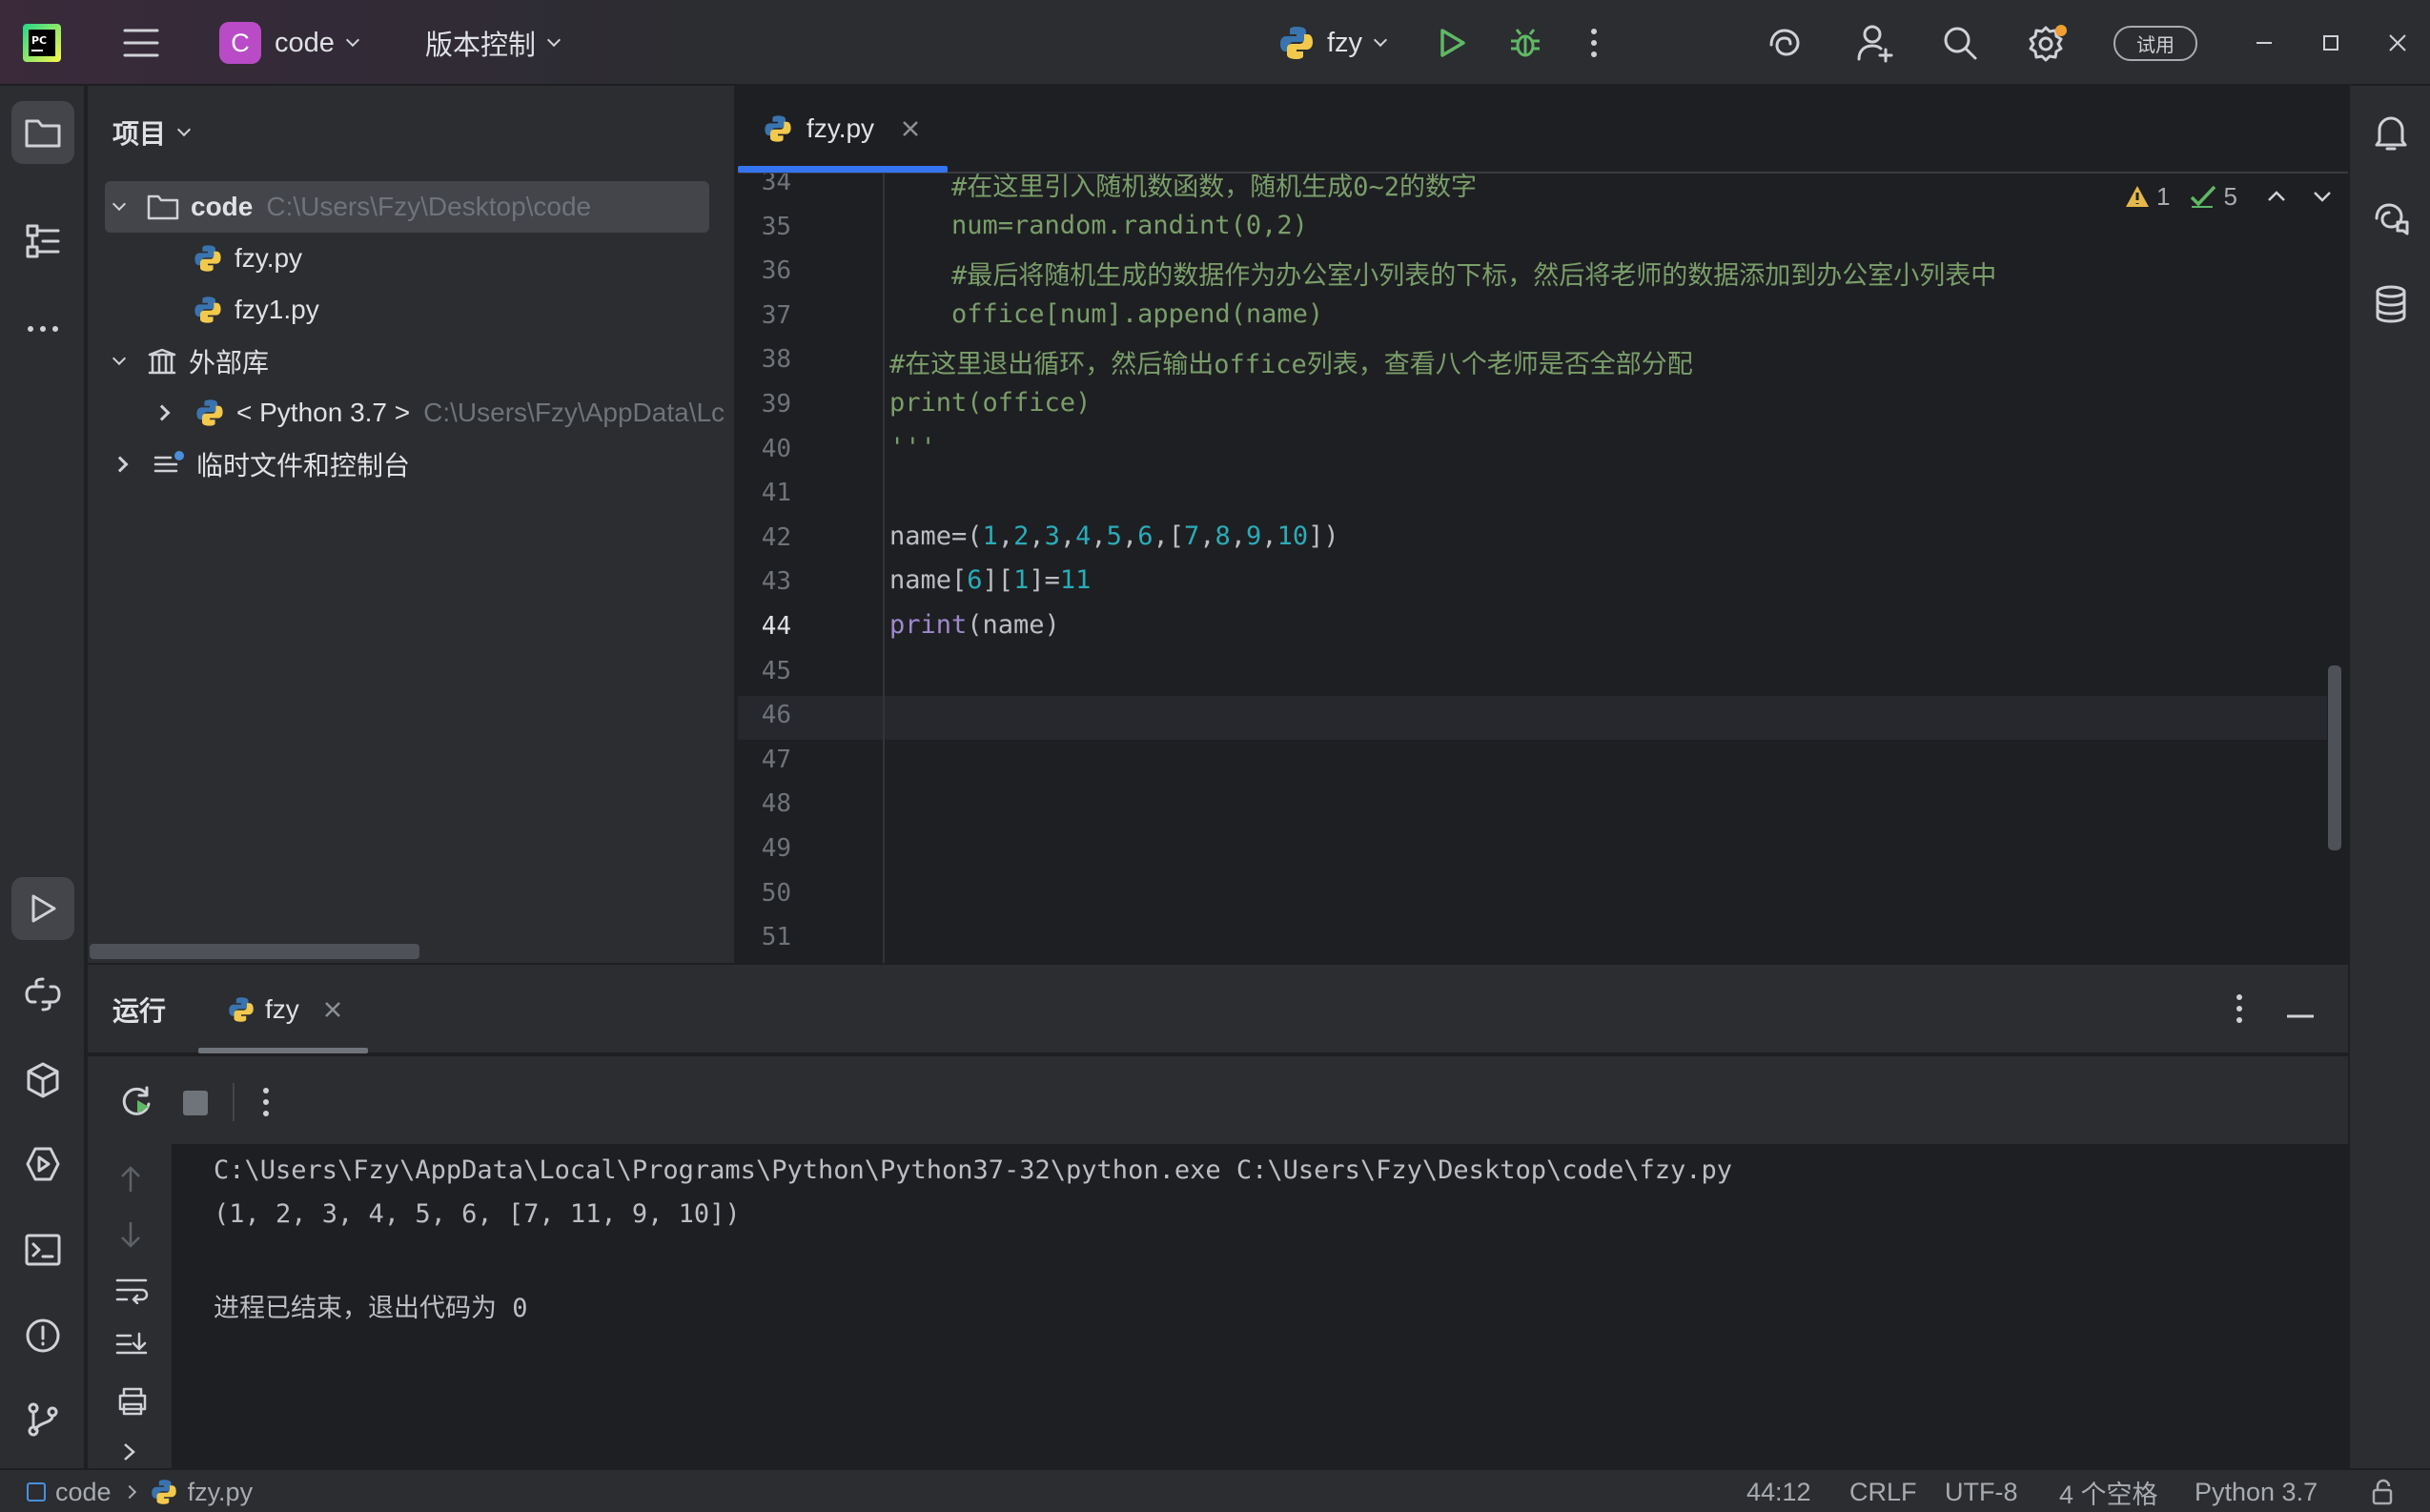 This screenshot has width=2430, height=1512. What do you see at coordinates (1883, 1491) in the screenshot?
I see `line-separator: CRLF` at bounding box center [1883, 1491].